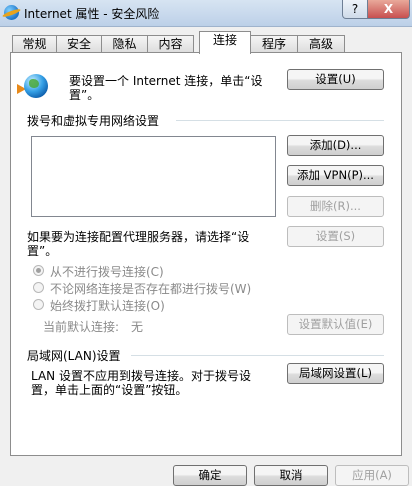  I want to click on ok-button: 确定, so click(210, 475).